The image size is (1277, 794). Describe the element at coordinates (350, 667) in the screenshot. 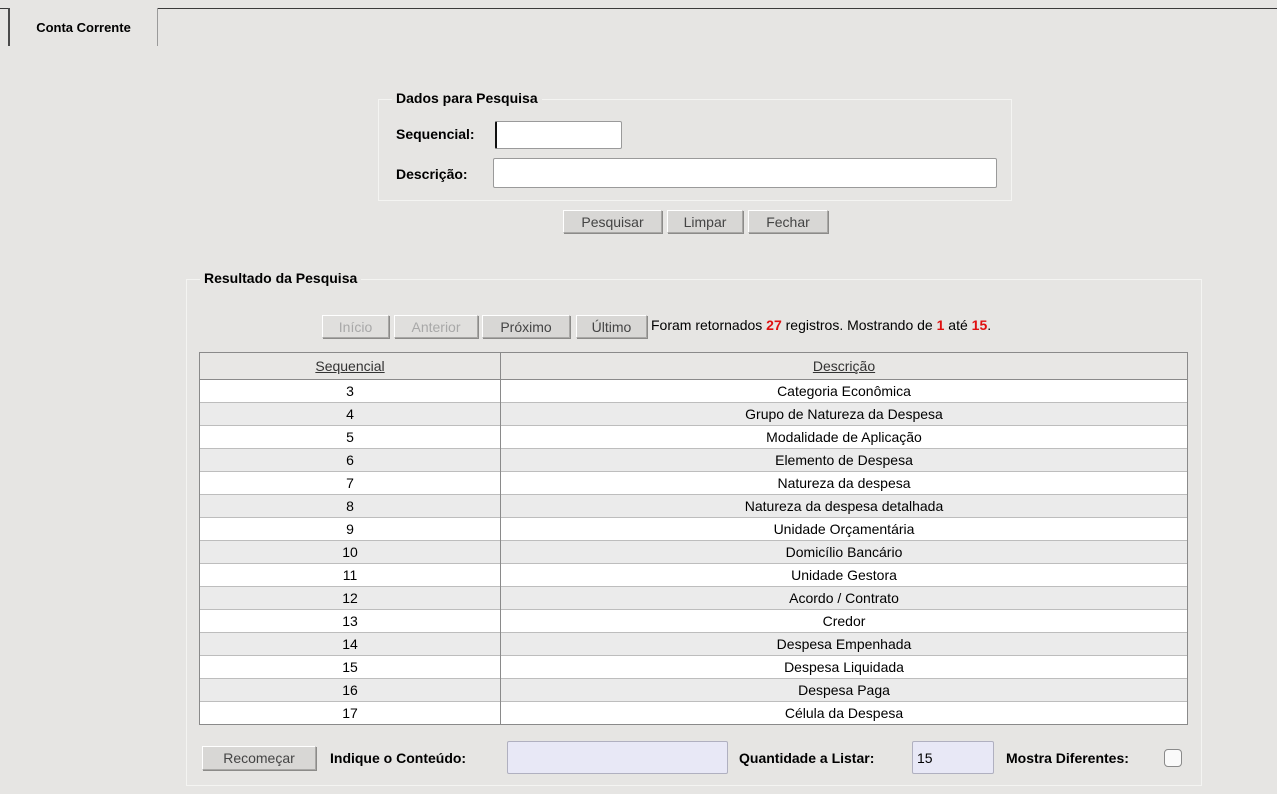

I see `cell-sequencial: 15` at that location.